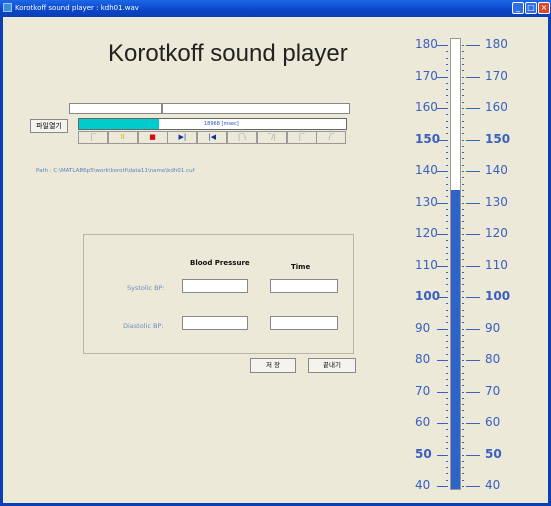  What do you see at coordinates (496, 107) in the screenshot?
I see `gauge-right-label: 160` at bounding box center [496, 107].